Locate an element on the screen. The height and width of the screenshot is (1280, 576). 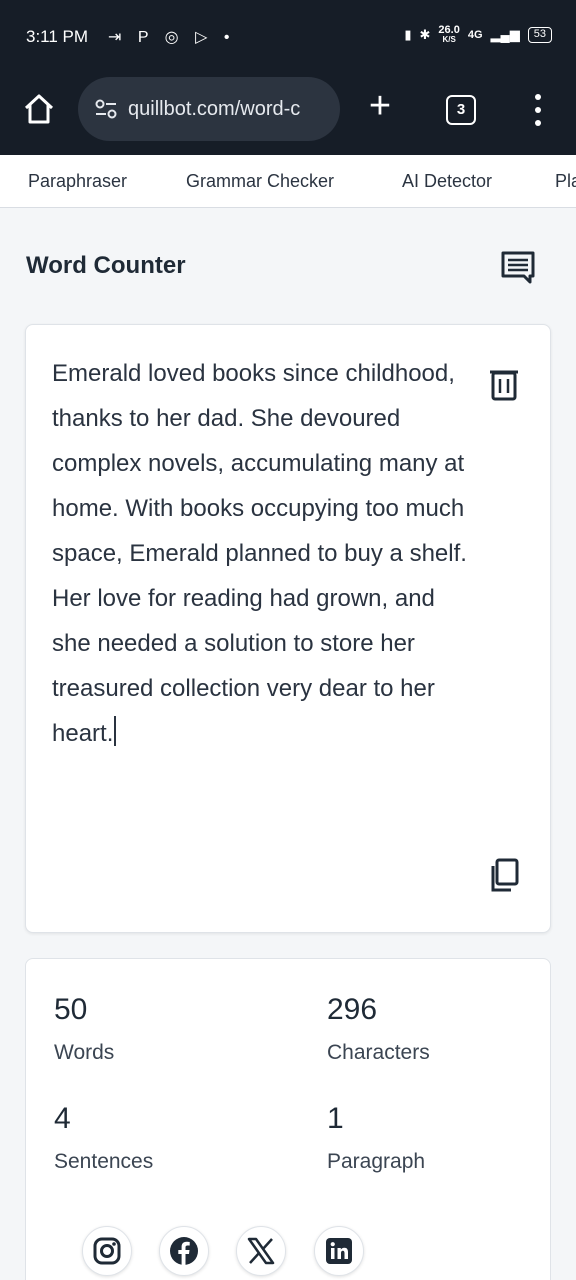
nav-item-plagiarism: Pla is located at coordinates (565, 181).